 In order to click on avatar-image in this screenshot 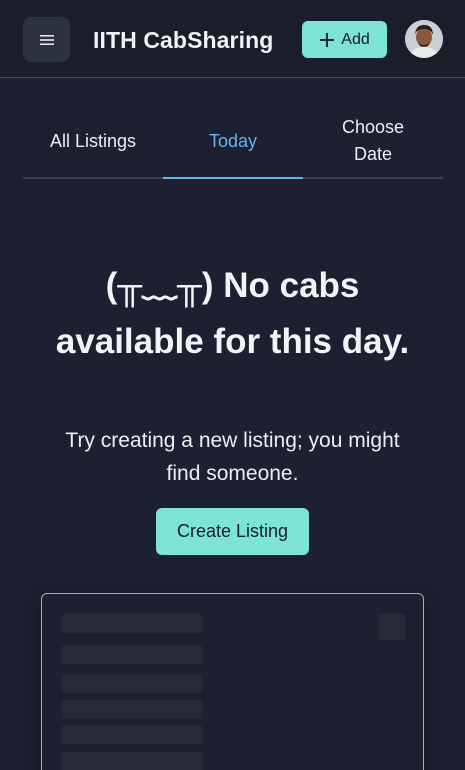, I will do `click(424, 39)`.